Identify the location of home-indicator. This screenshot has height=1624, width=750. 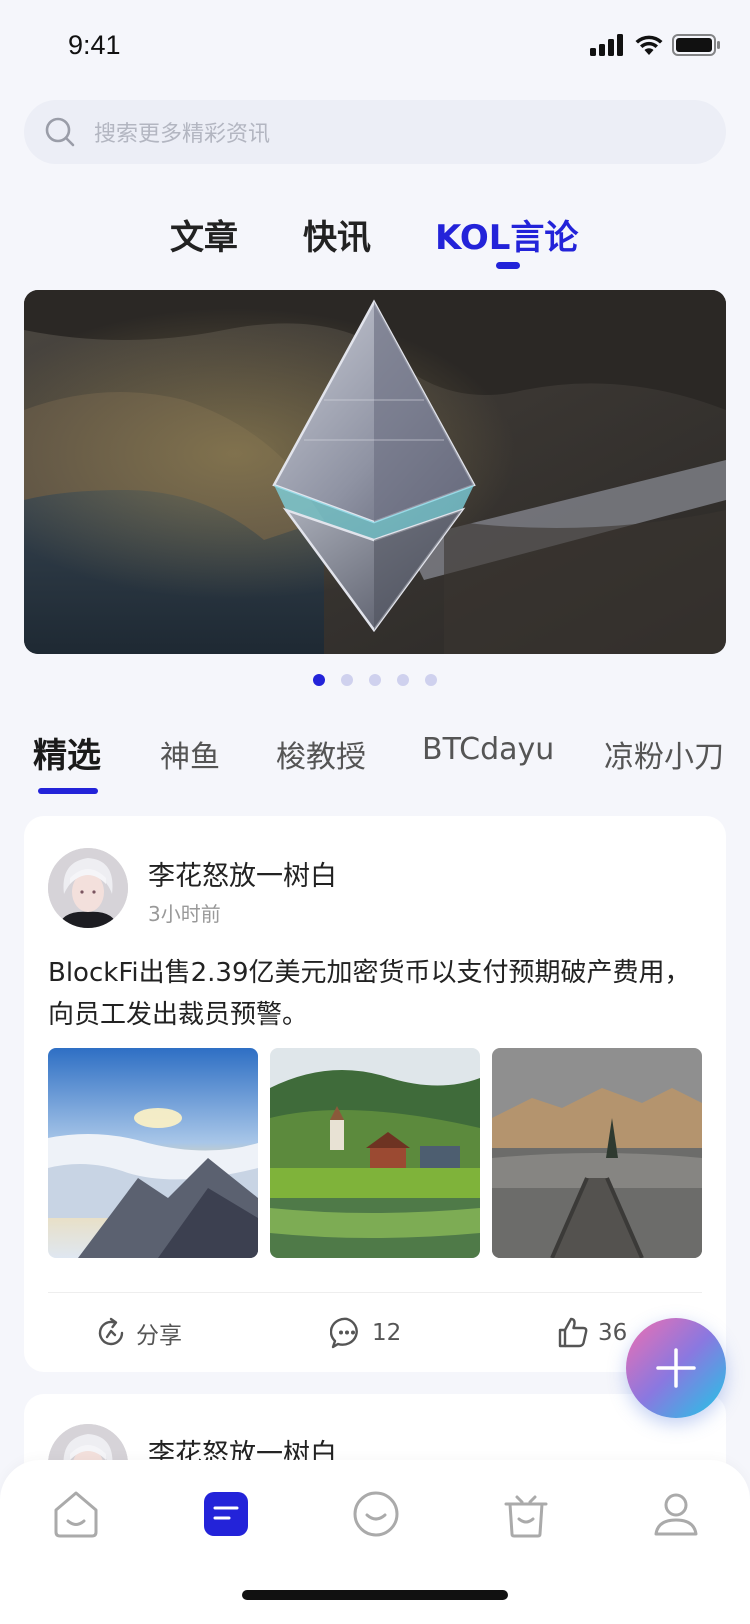
(375, 1595).